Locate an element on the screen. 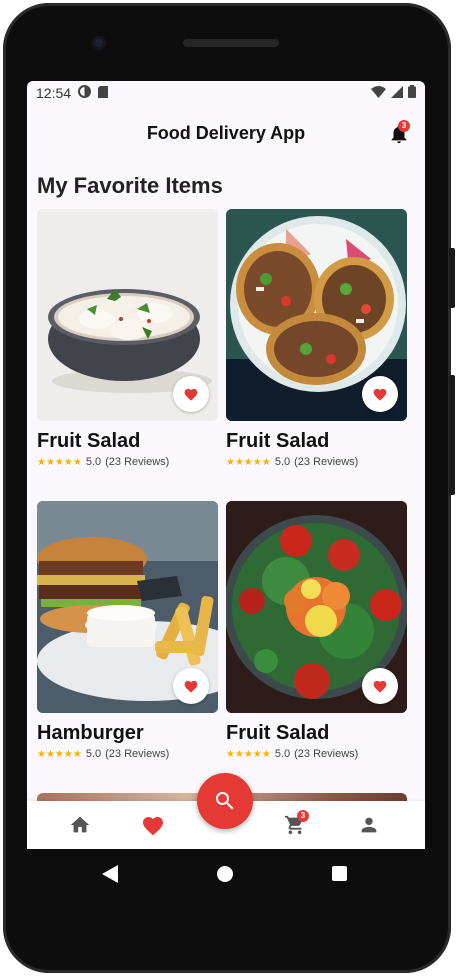 Image resolution: width=456 pixels, height=980 pixels. nav-home is located at coordinates (81, 826).